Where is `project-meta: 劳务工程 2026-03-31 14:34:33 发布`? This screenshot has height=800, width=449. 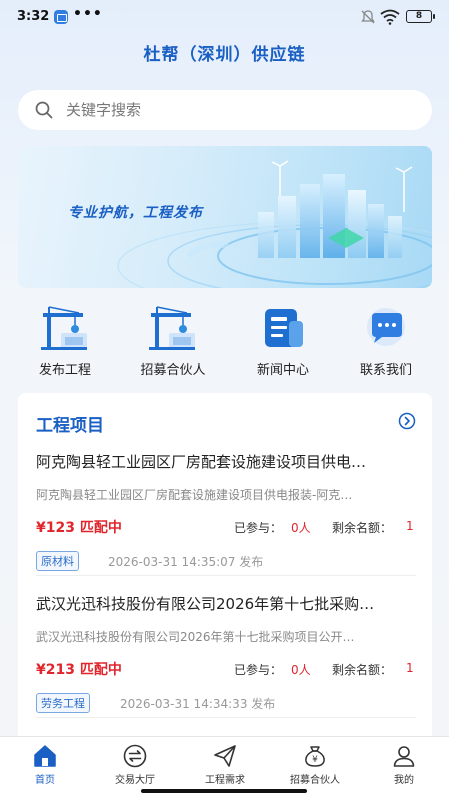 project-meta: 劳务工程 2026-03-31 14:34:33 发布 is located at coordinates (226, 703).